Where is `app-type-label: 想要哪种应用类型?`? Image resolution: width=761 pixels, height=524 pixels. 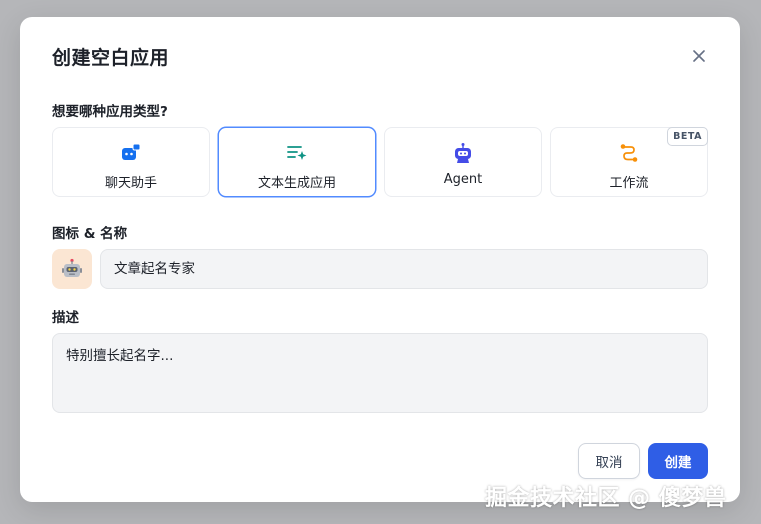
app-type-label: 想要哪种应用类型? is located at coordinates (110, 112).